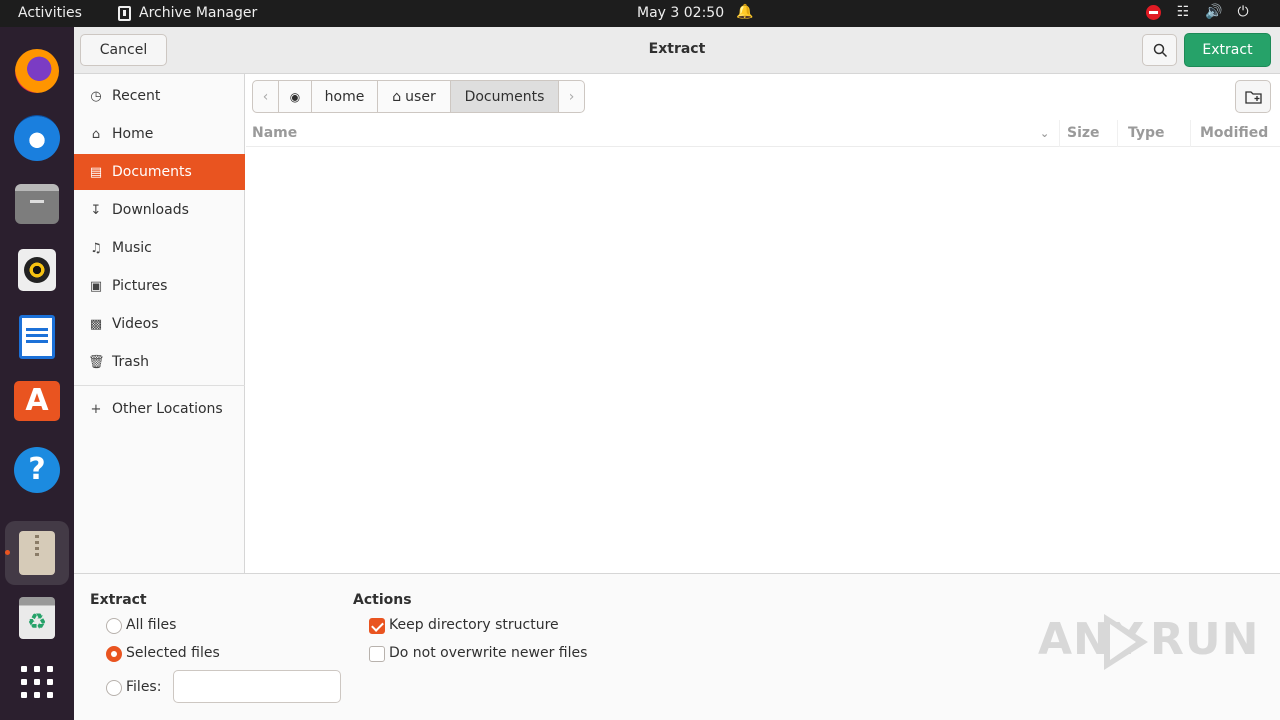 The image size is (1280, 720). What do you see at coordinates (159, 248) in the screenshot?
I see `sidebar-item-music: ♫ Music` at bounding box center [159, 248].